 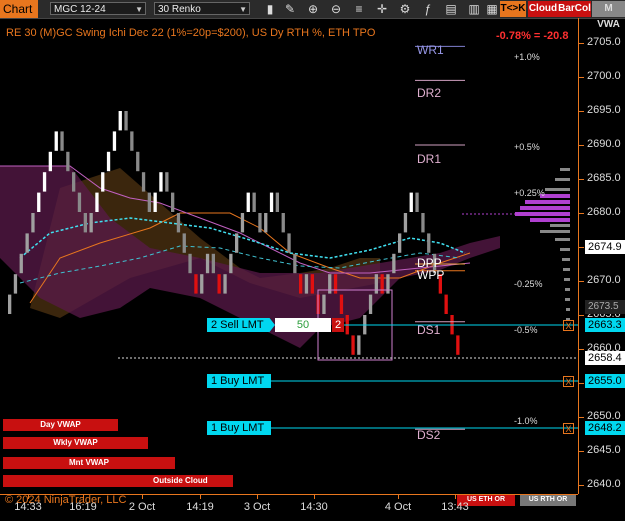 What do you see at coordinates (526, 330) in the screenshot?
I see `pct-label-minus-05: -0.5%` at bounding box center [526, 330].